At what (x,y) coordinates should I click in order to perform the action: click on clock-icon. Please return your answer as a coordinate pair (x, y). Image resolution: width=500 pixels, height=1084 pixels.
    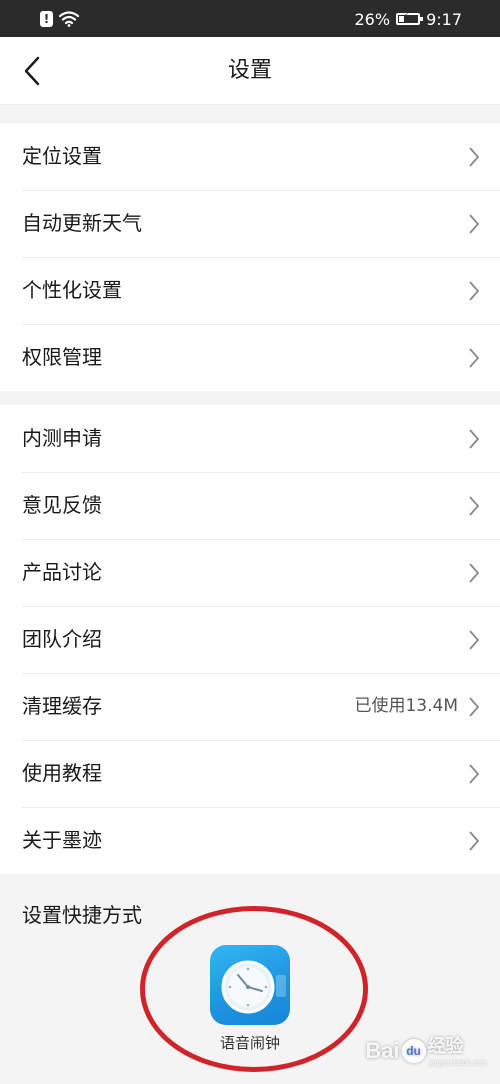
    Looking at the image, I should click on (250, 985).